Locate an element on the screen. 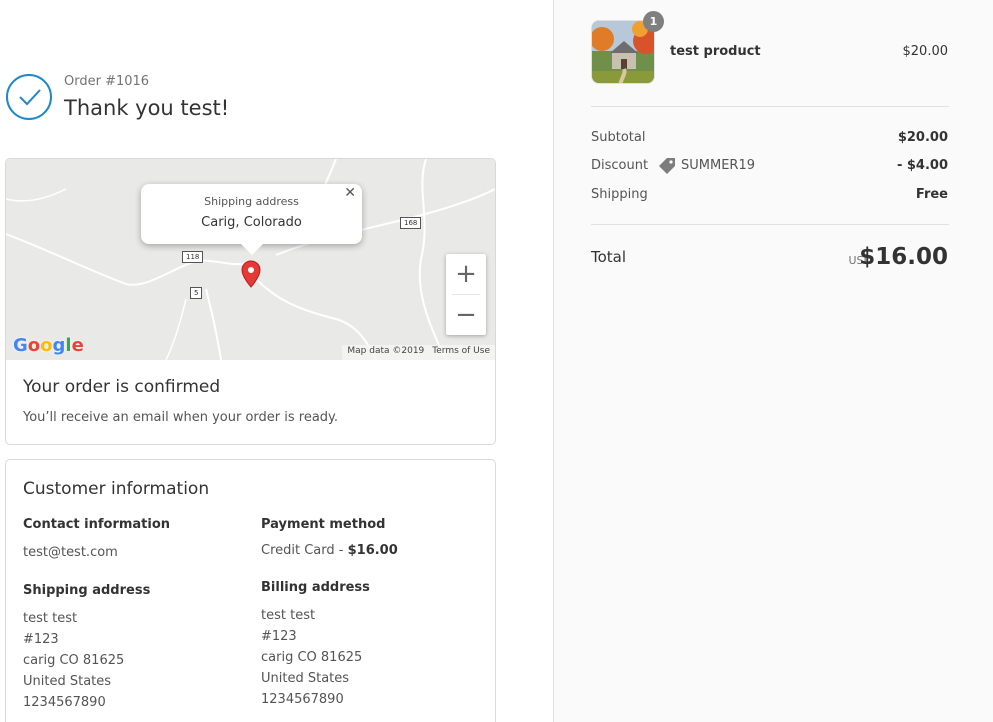  payment-amount: $16.00 is located at coordinates (372, 550).